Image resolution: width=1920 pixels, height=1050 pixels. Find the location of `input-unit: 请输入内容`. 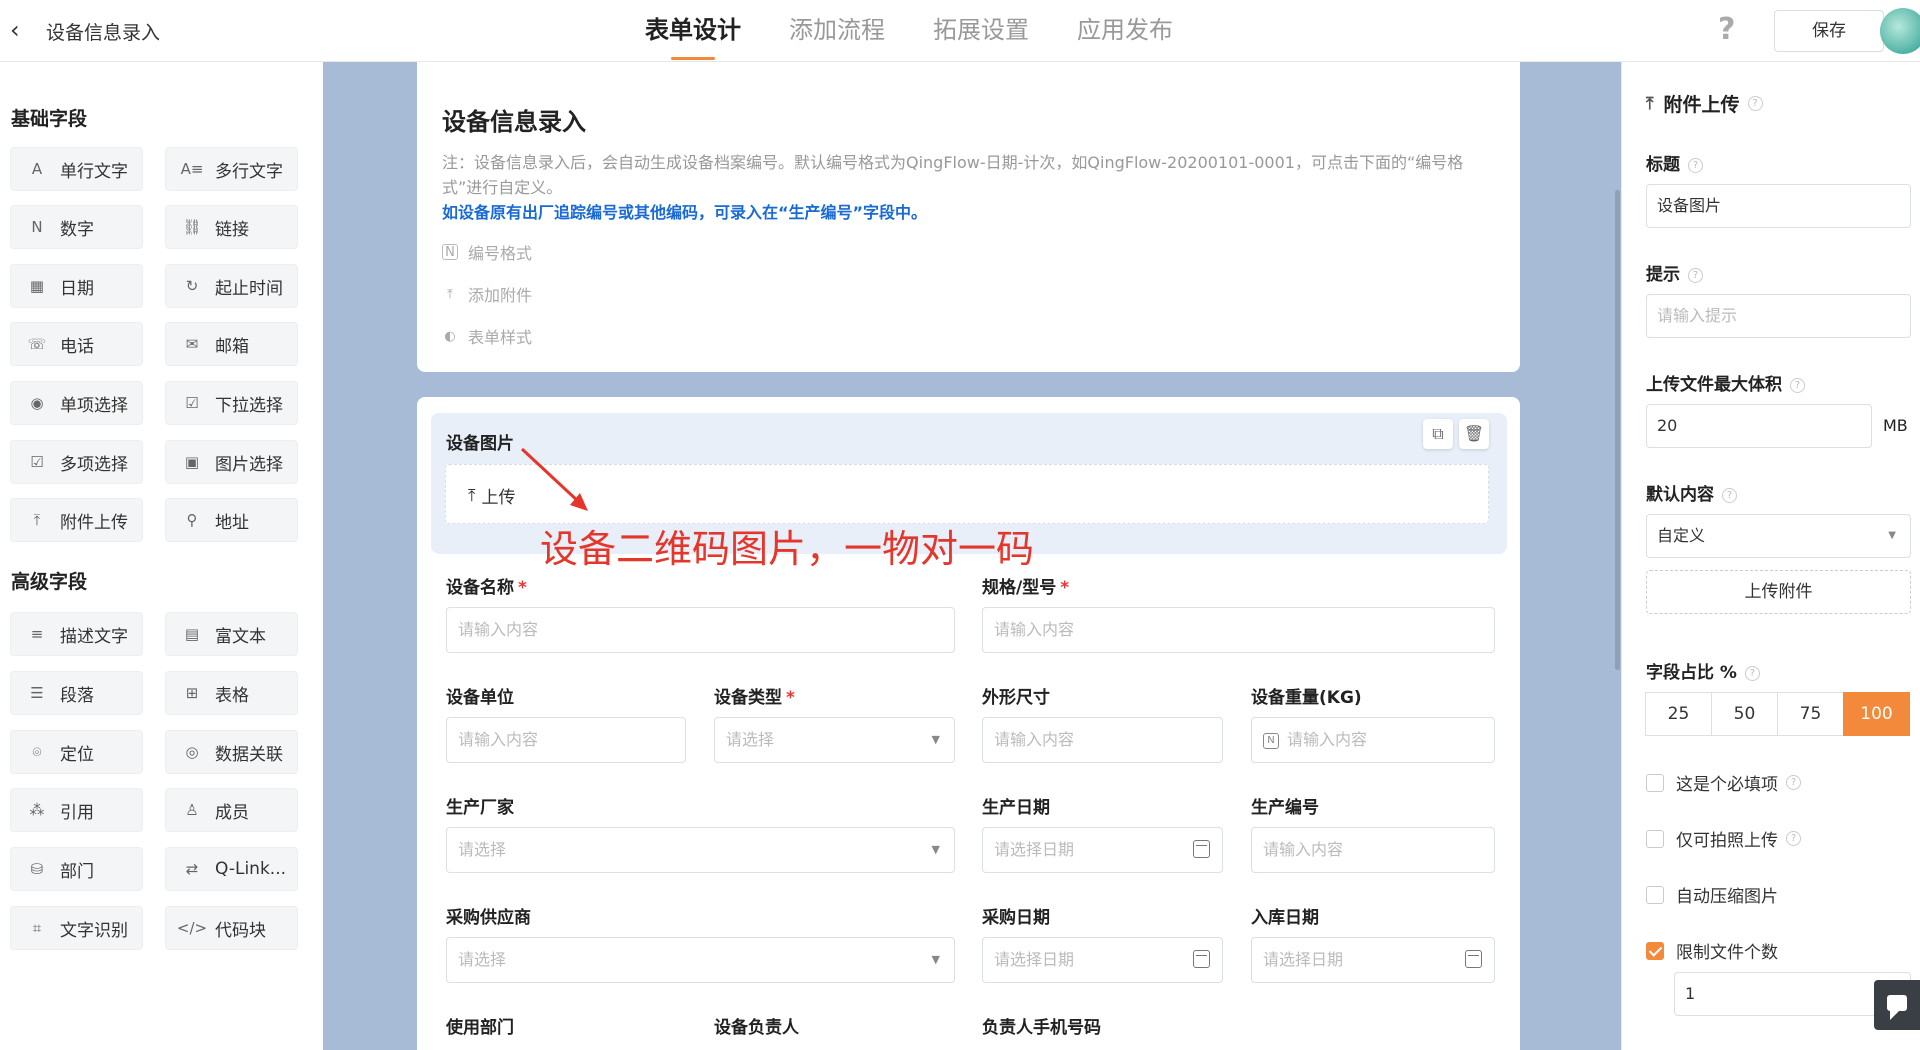

input-unit: 请输入内容 is located at coordinates (566, 740).